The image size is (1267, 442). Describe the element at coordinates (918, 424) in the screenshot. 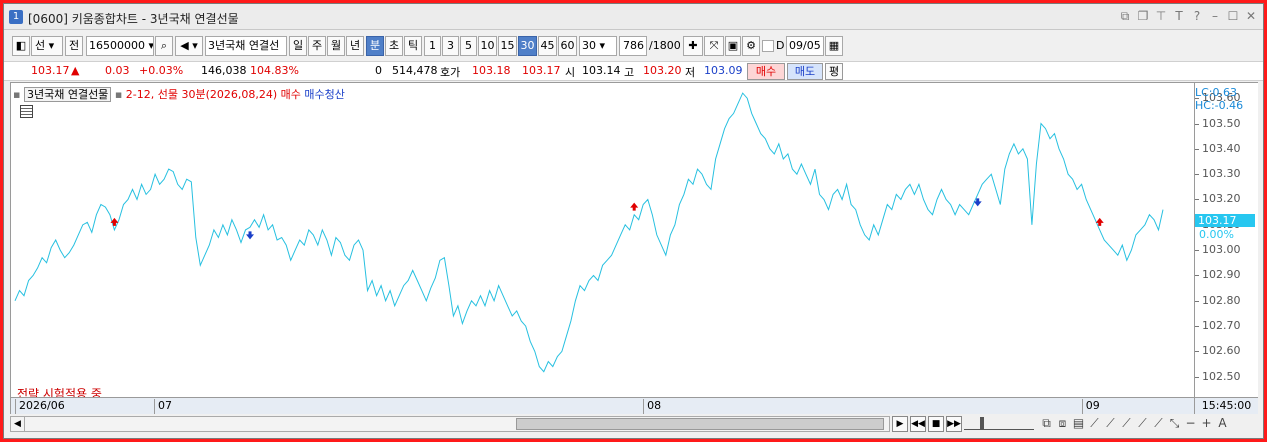

I see `rewind-icon: ◀◀` at that location.